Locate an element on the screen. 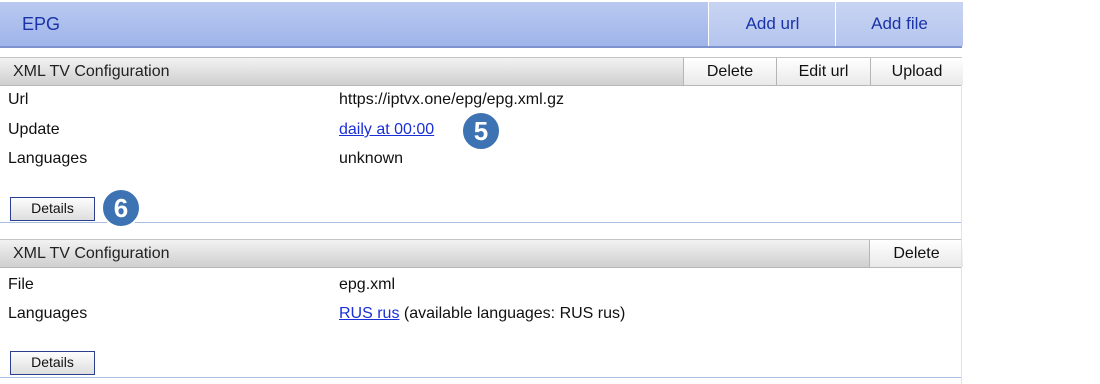  callout-badge-5: 5 is located at coordinates (481, 131).